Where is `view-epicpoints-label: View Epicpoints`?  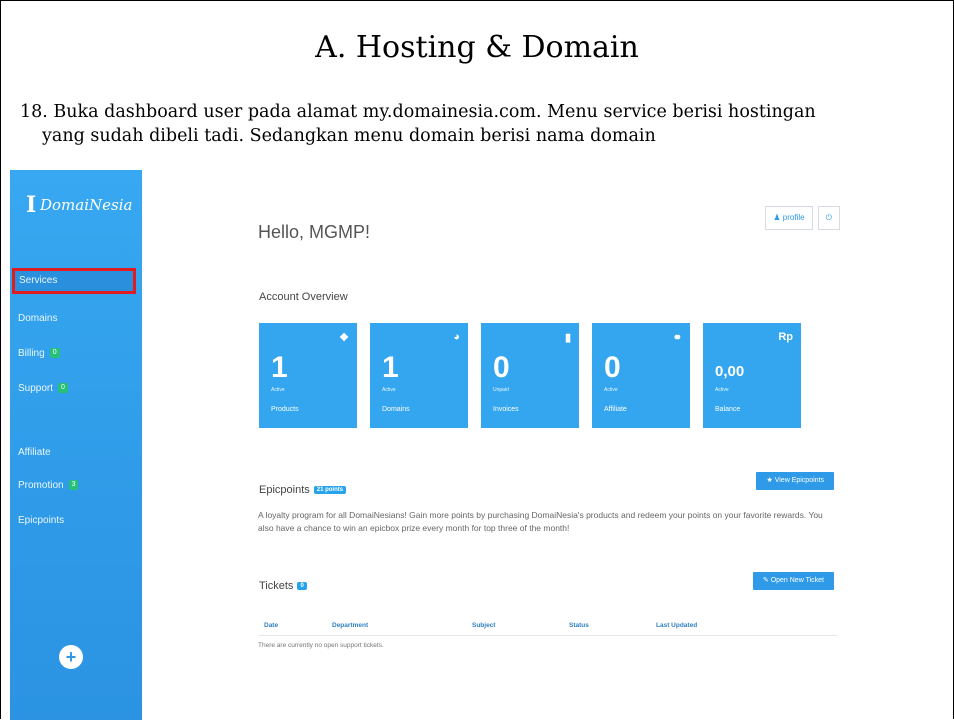
view-epicpoints-label: View Epicpoints is located at coordinates (799, 480).